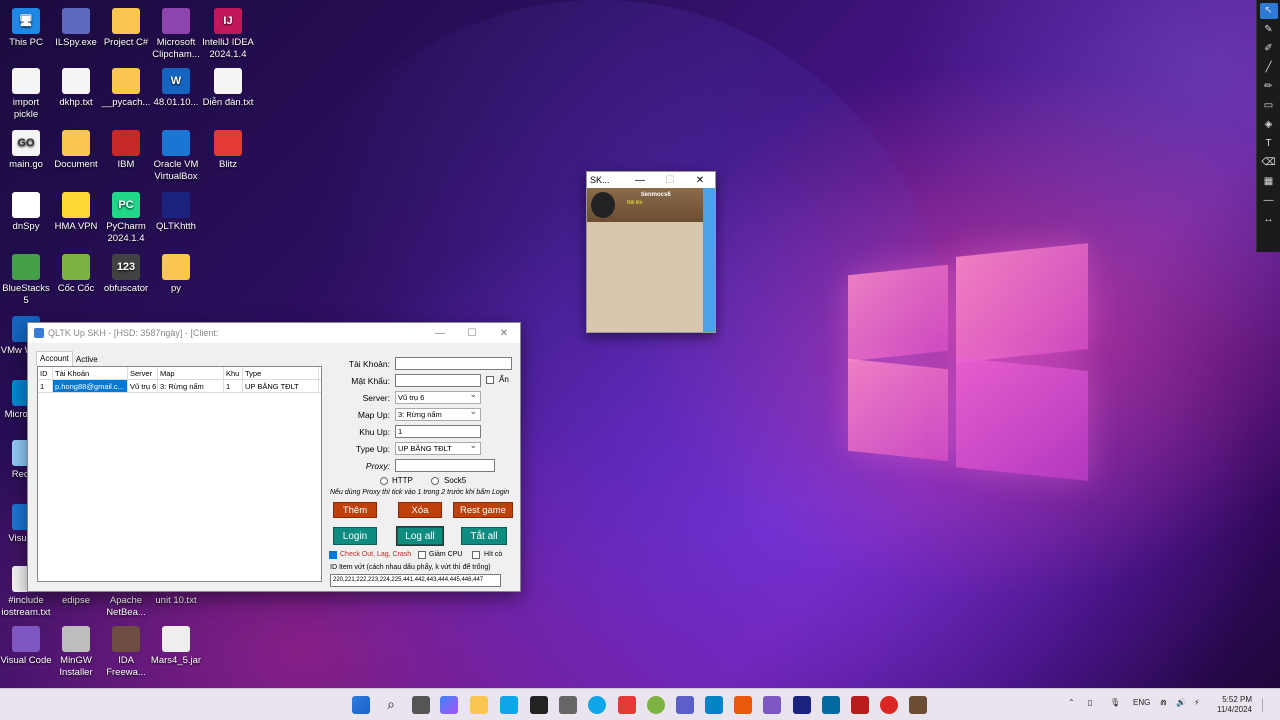 This screenshot has width=1280, height=720. I want to click on desktop-icon: MinGW Installer, so click(76, 652).